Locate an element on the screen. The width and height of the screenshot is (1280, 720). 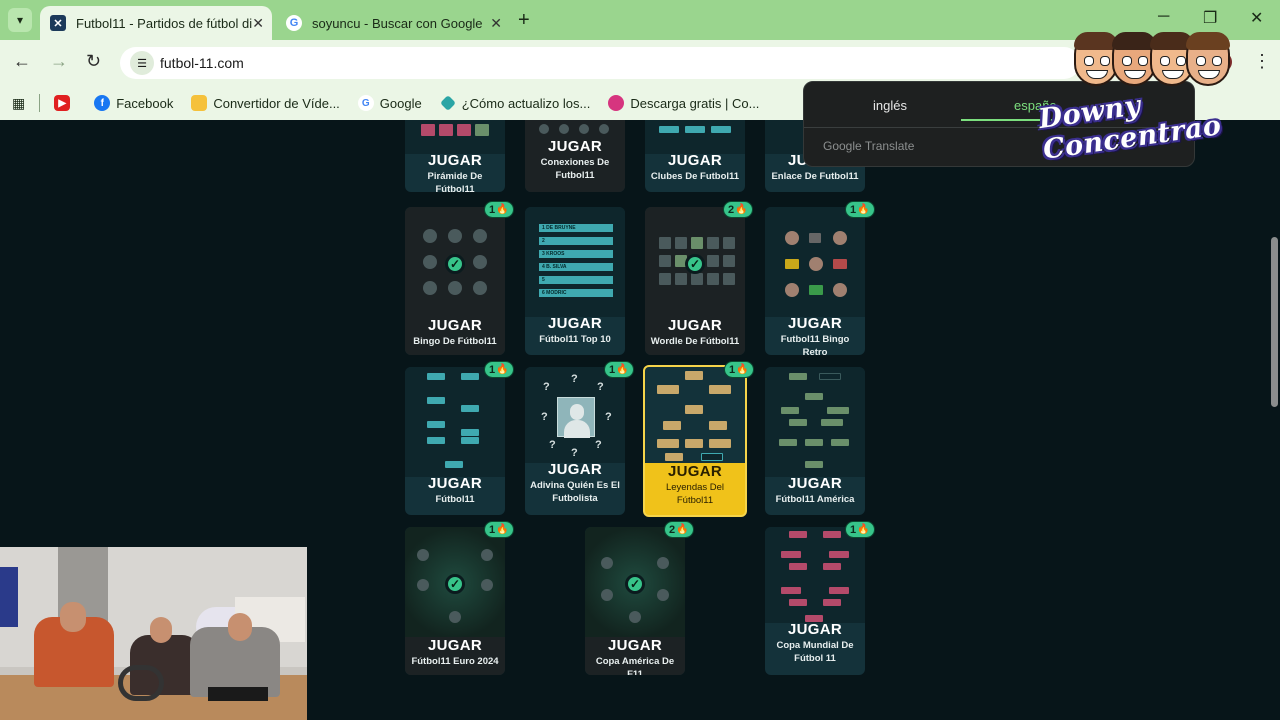
site-info-icon: ☰ is located at coordinates (142, 63).